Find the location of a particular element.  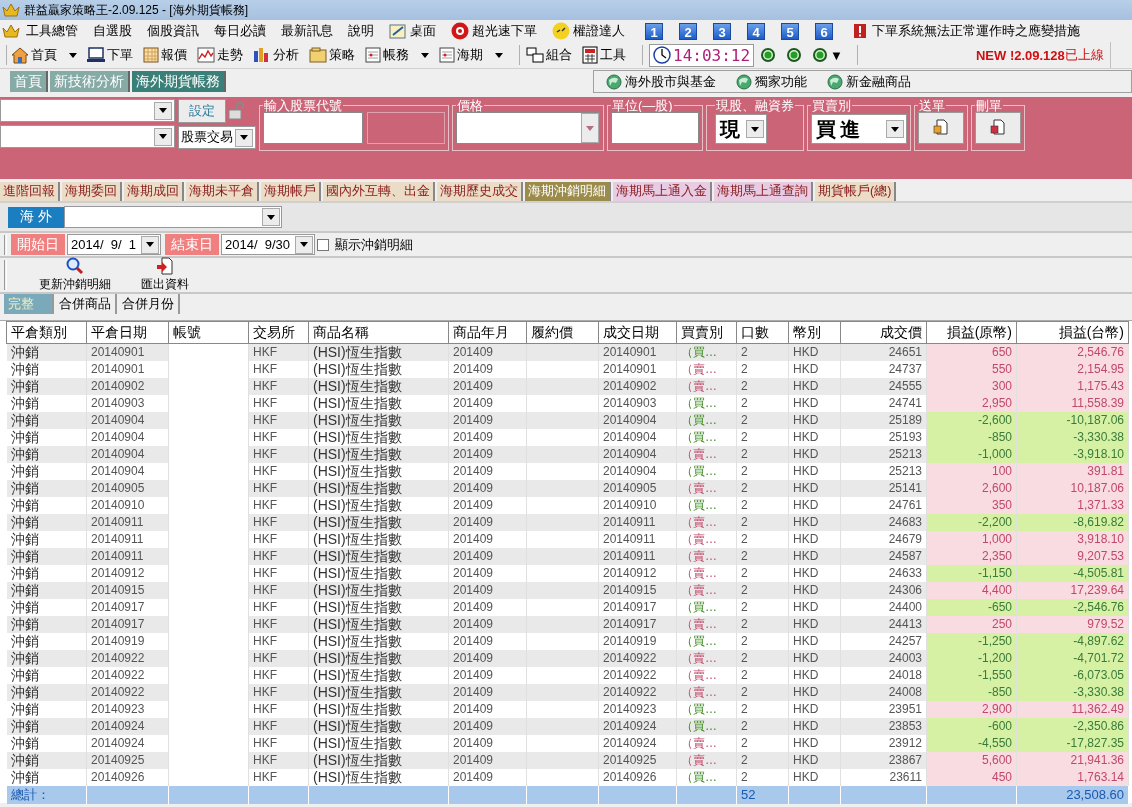

table-cell: 20140902 is located at coordinates (637, 386).